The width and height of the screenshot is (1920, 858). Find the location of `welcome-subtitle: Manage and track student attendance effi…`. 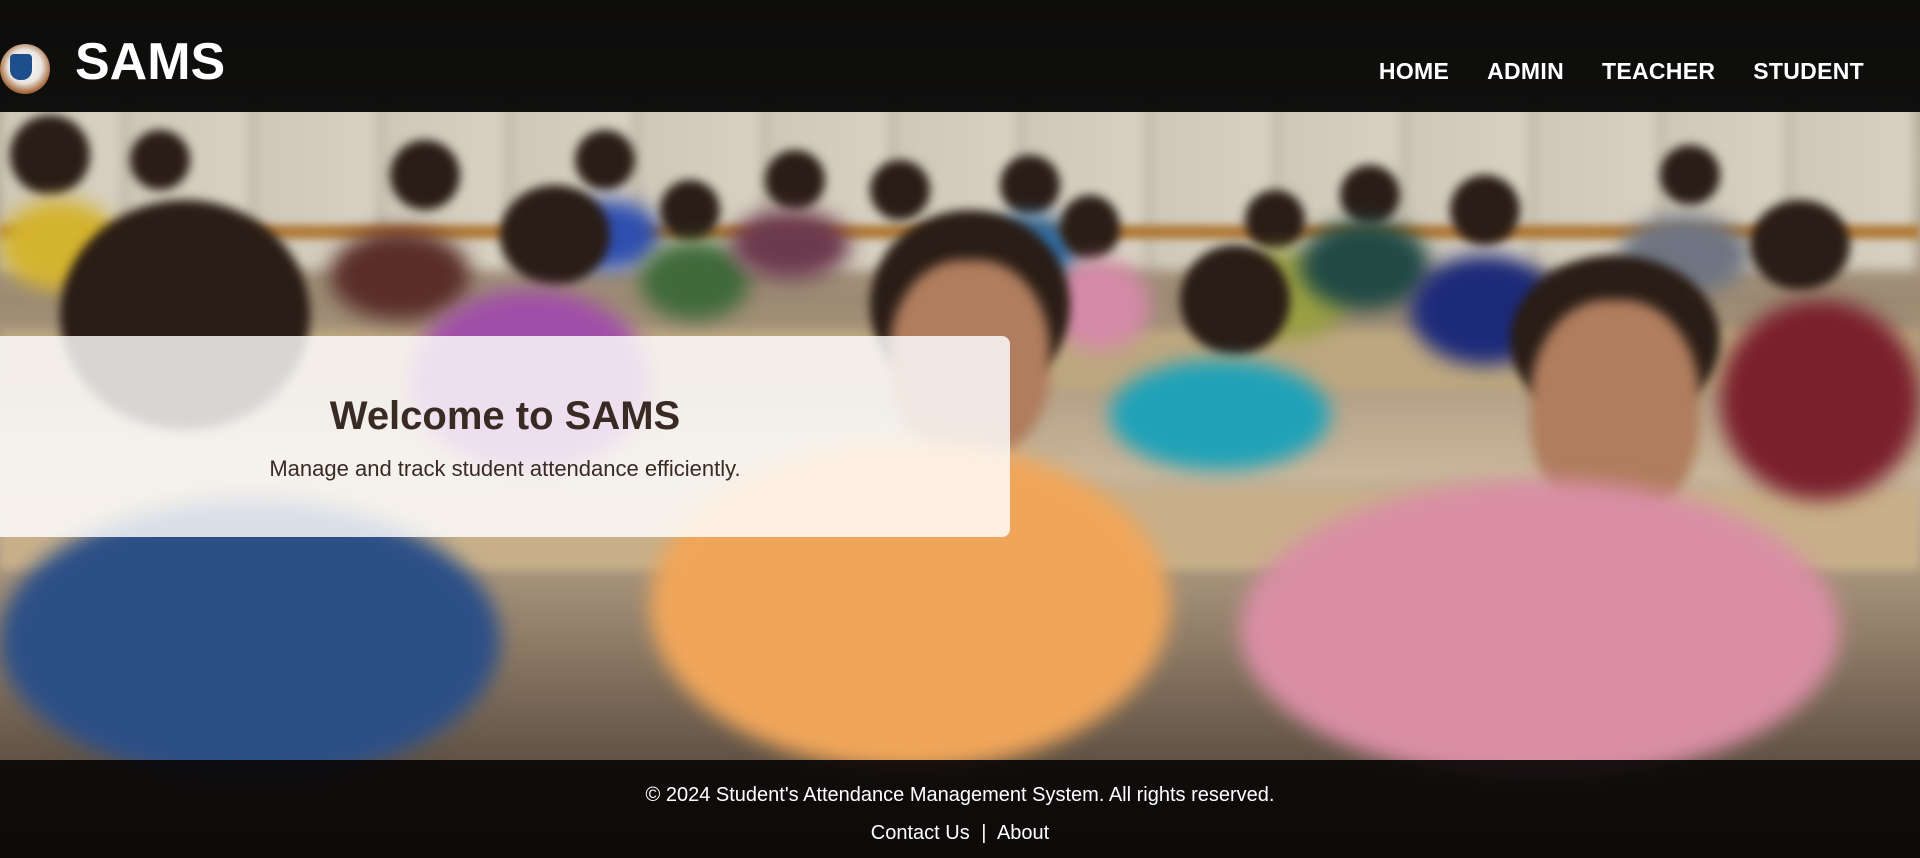

welcome-subtitle: Manage and track student attendance effi… is located at coordinates (505, 468).